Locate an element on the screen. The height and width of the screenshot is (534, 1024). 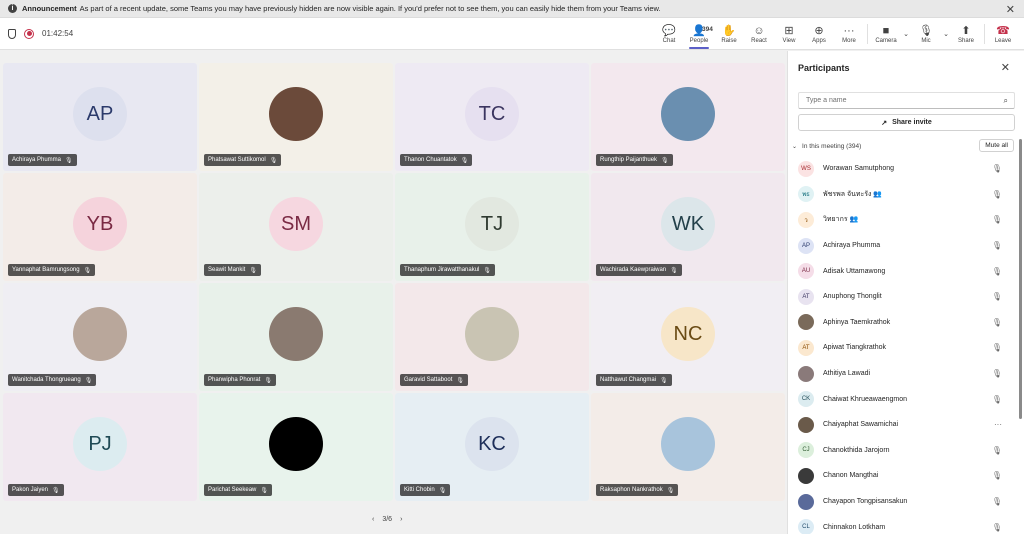
react-button: ☺ React is located at coordinates (759, 34).